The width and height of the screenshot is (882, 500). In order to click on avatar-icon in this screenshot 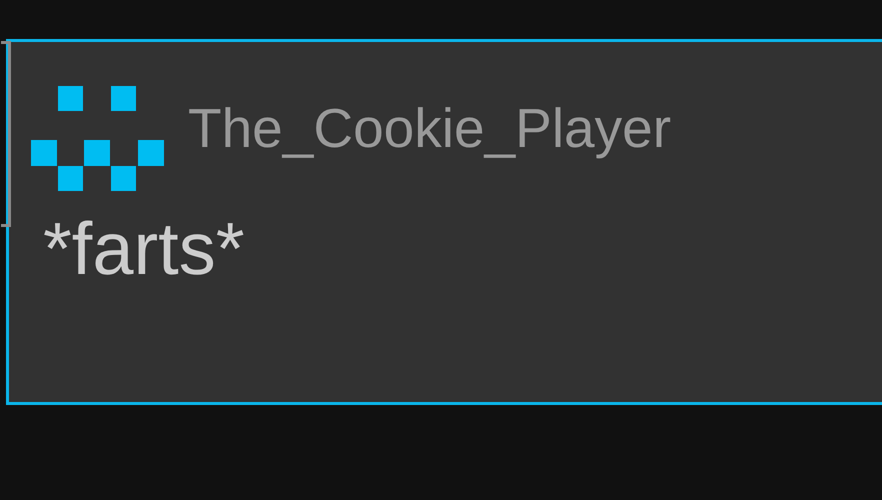, I will do `click(98, 139)`.